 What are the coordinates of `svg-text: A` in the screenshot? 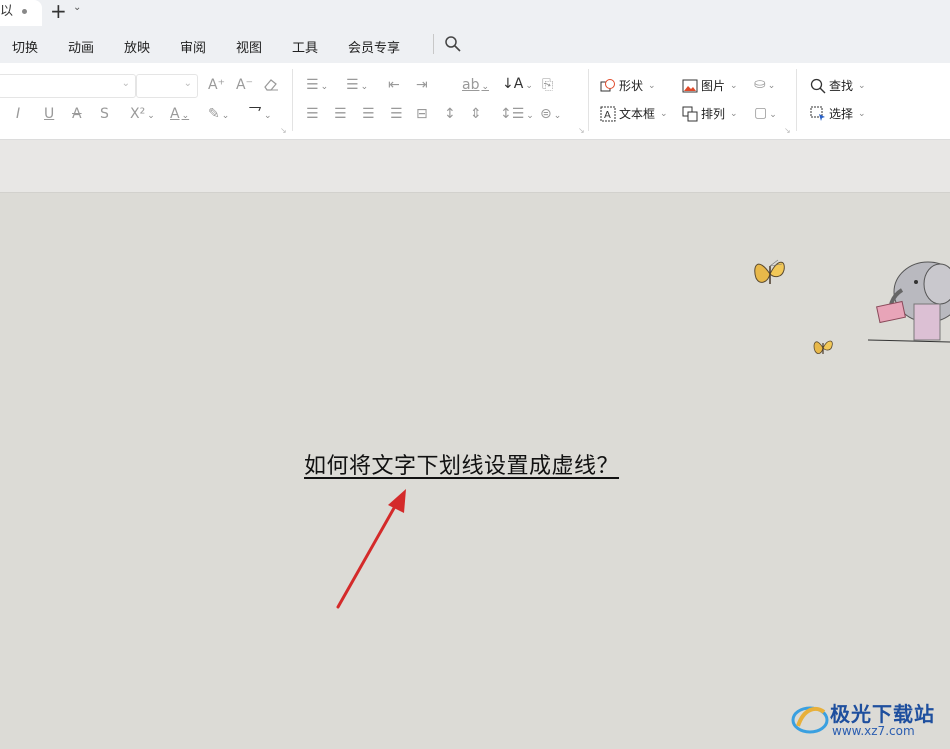 It's located at (607, 115).